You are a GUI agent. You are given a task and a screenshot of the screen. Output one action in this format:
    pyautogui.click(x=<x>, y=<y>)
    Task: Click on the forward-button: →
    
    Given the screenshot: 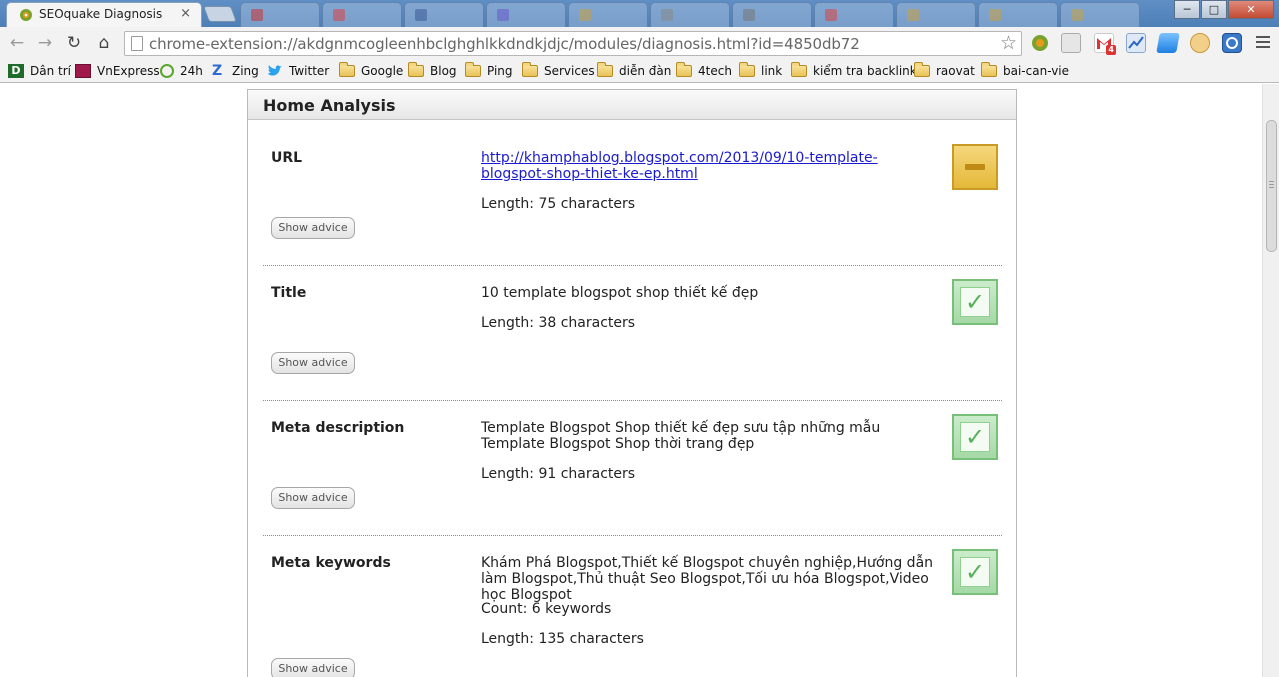 What is the action you would take?
    pyautogui.click(x=45, y=43)
    